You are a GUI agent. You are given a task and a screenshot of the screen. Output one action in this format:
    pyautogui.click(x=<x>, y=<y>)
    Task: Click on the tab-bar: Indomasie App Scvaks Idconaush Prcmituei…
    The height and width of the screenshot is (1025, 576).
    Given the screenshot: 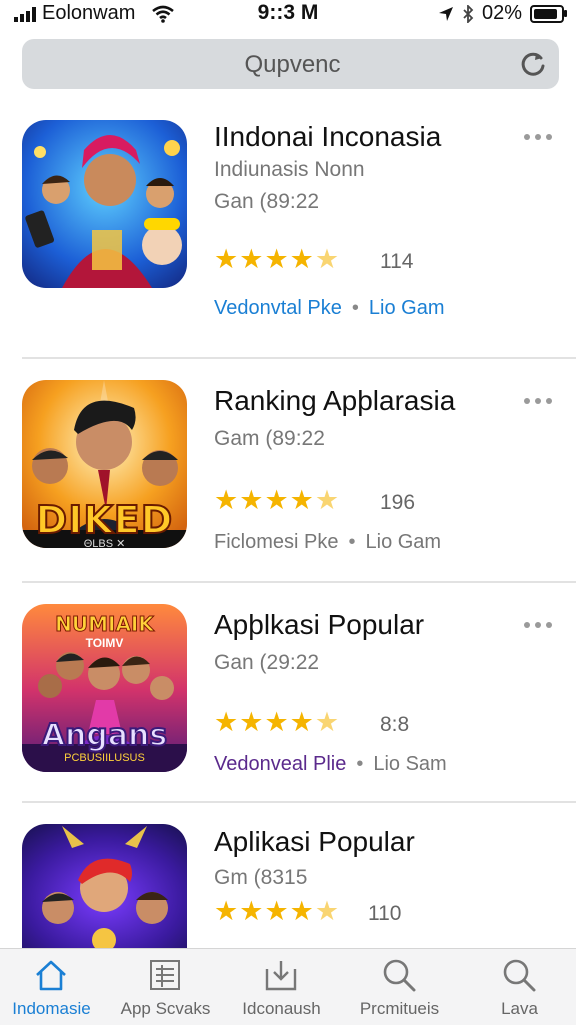 What is the action you would take?
    pyautogui.click(x=288, y=986)
    